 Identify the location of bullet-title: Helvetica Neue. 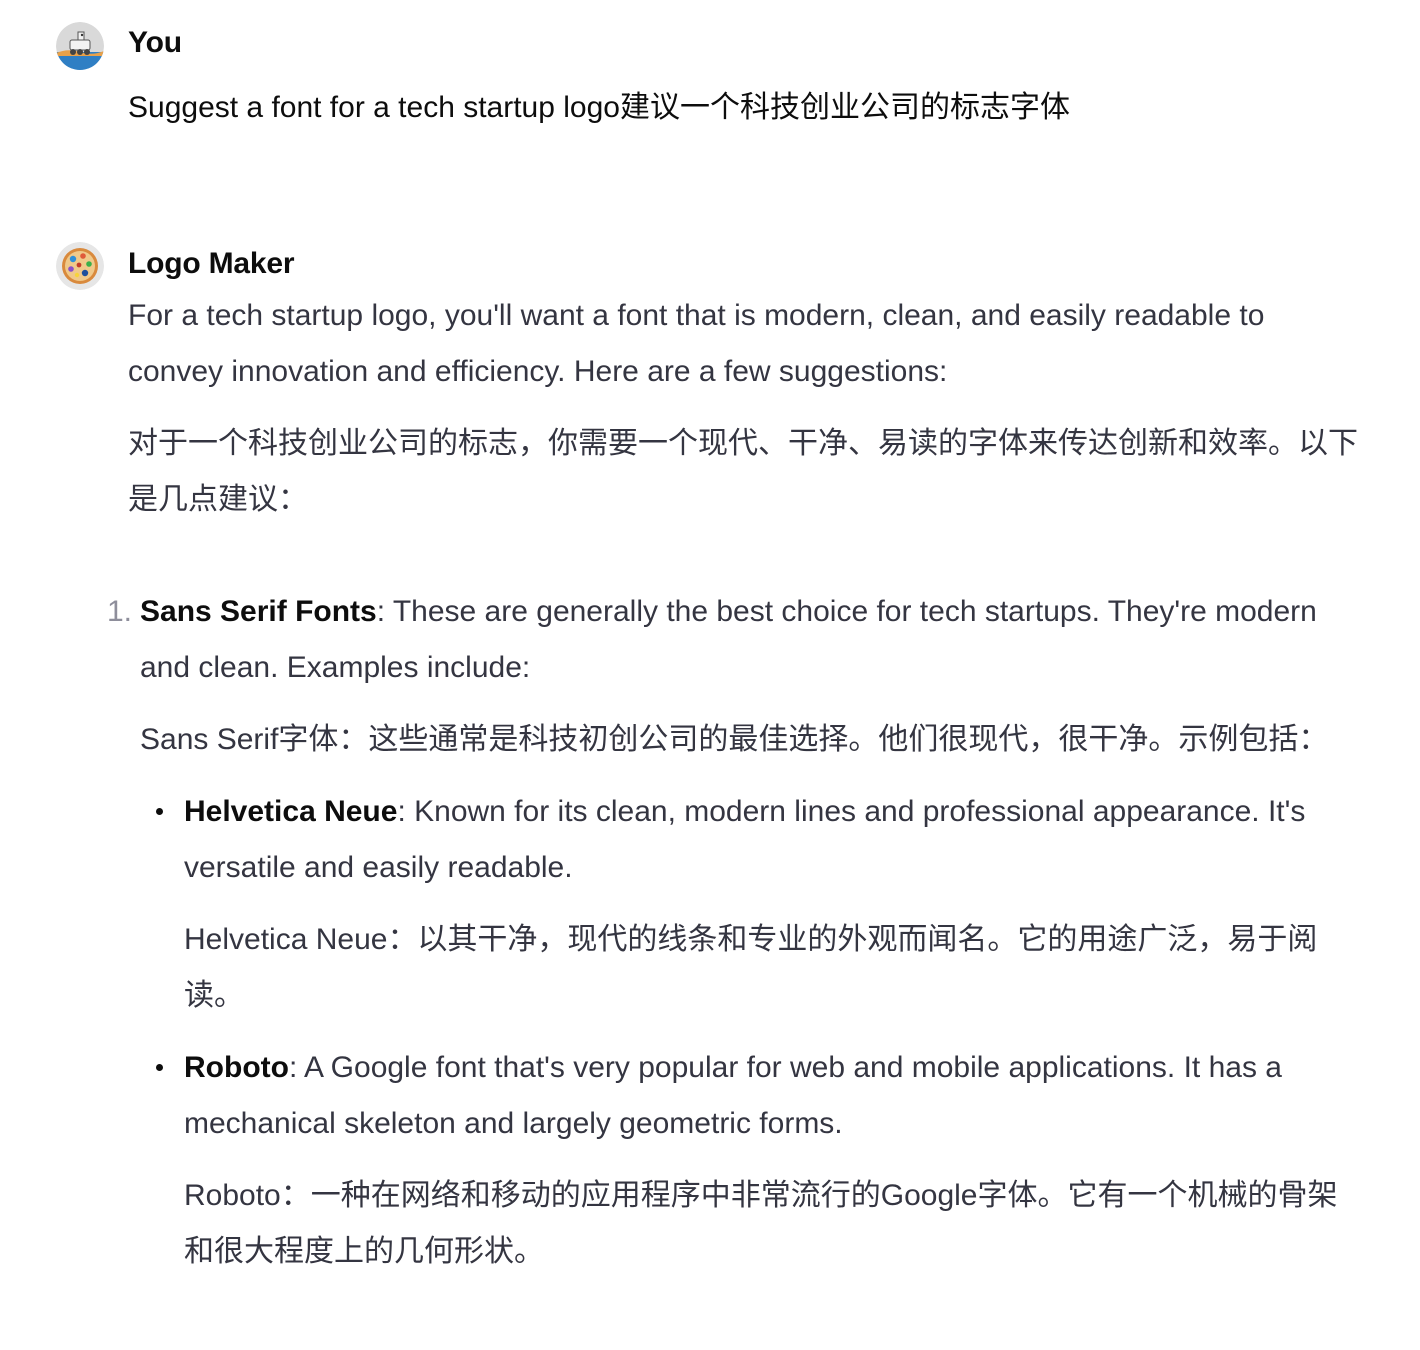
(291, 811).